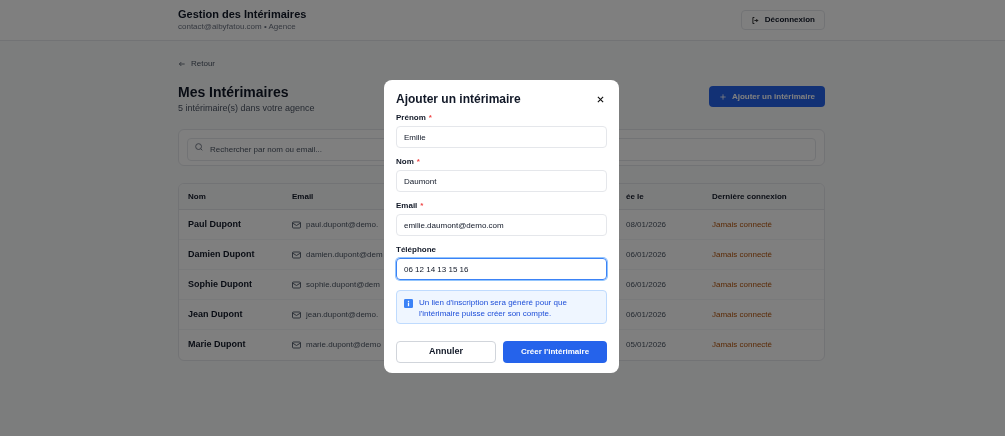  I want to click on name-cell: Paul Dupont, so click(214, 223).